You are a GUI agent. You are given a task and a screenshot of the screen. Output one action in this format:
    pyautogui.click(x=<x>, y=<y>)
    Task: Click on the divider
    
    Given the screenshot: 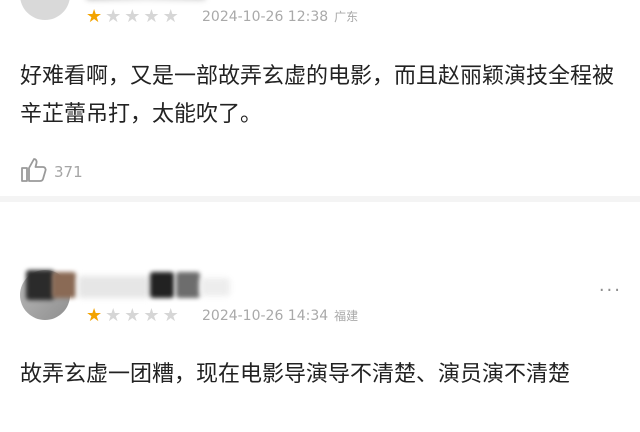 What is the action you would take?
    pyautogui.click(x=320, y=199)
    